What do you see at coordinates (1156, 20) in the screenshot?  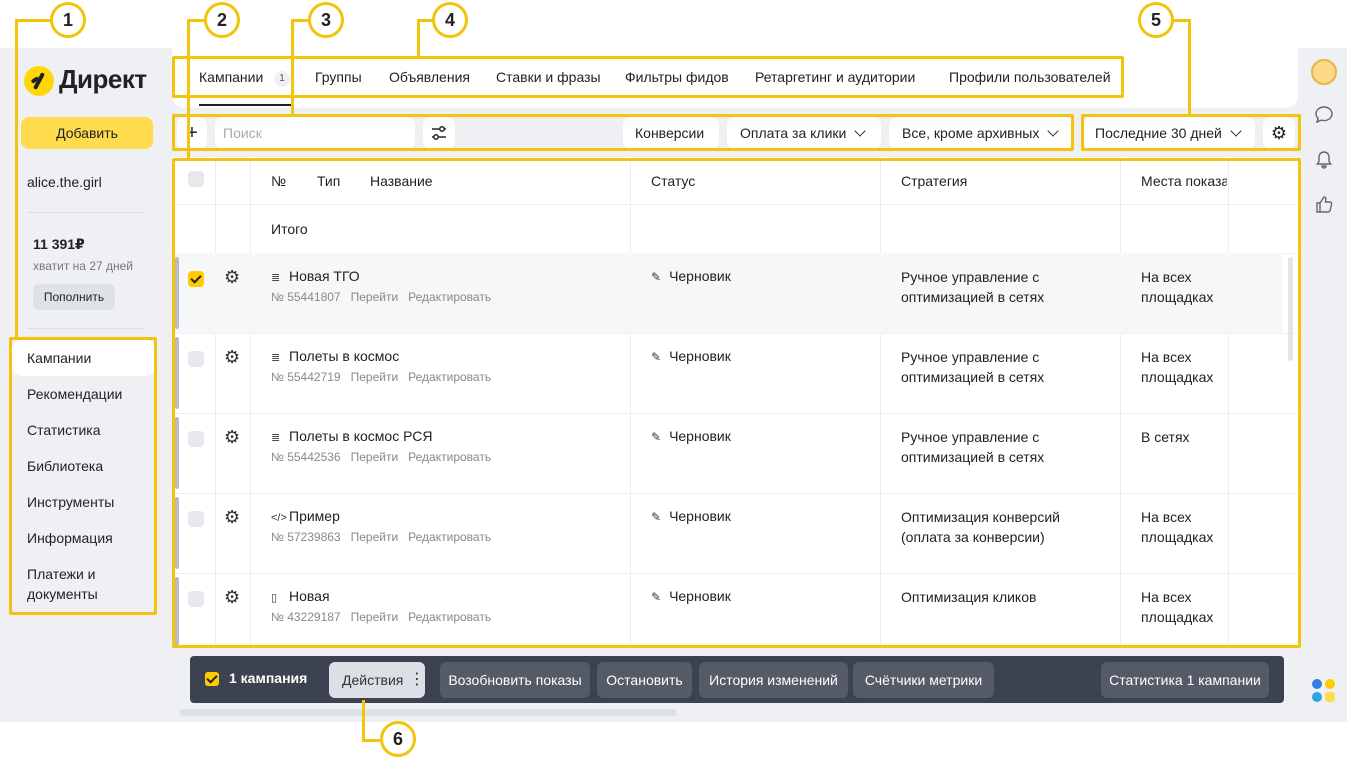 I see `annotation-marker-5: 5` at bounding box center [1156, 20].